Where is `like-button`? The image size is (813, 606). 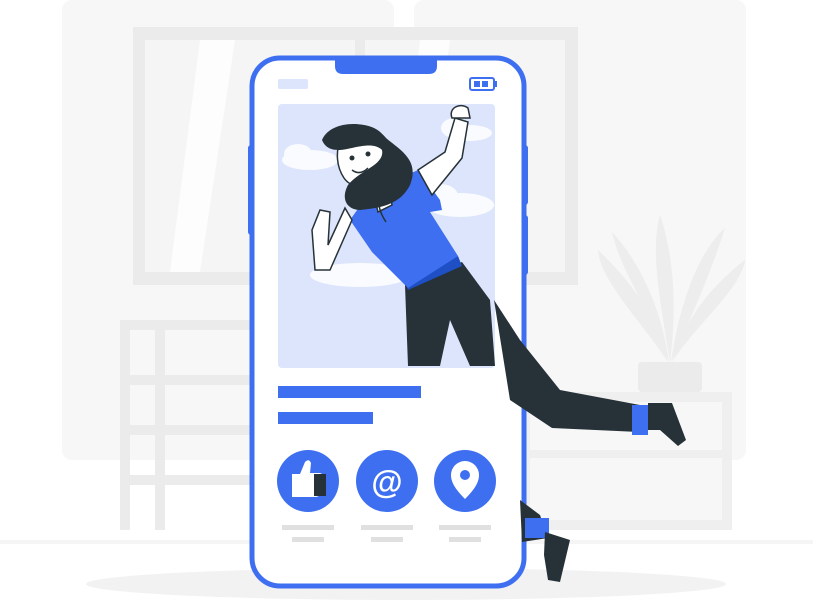 like-button is located at coordinates (308, 481).